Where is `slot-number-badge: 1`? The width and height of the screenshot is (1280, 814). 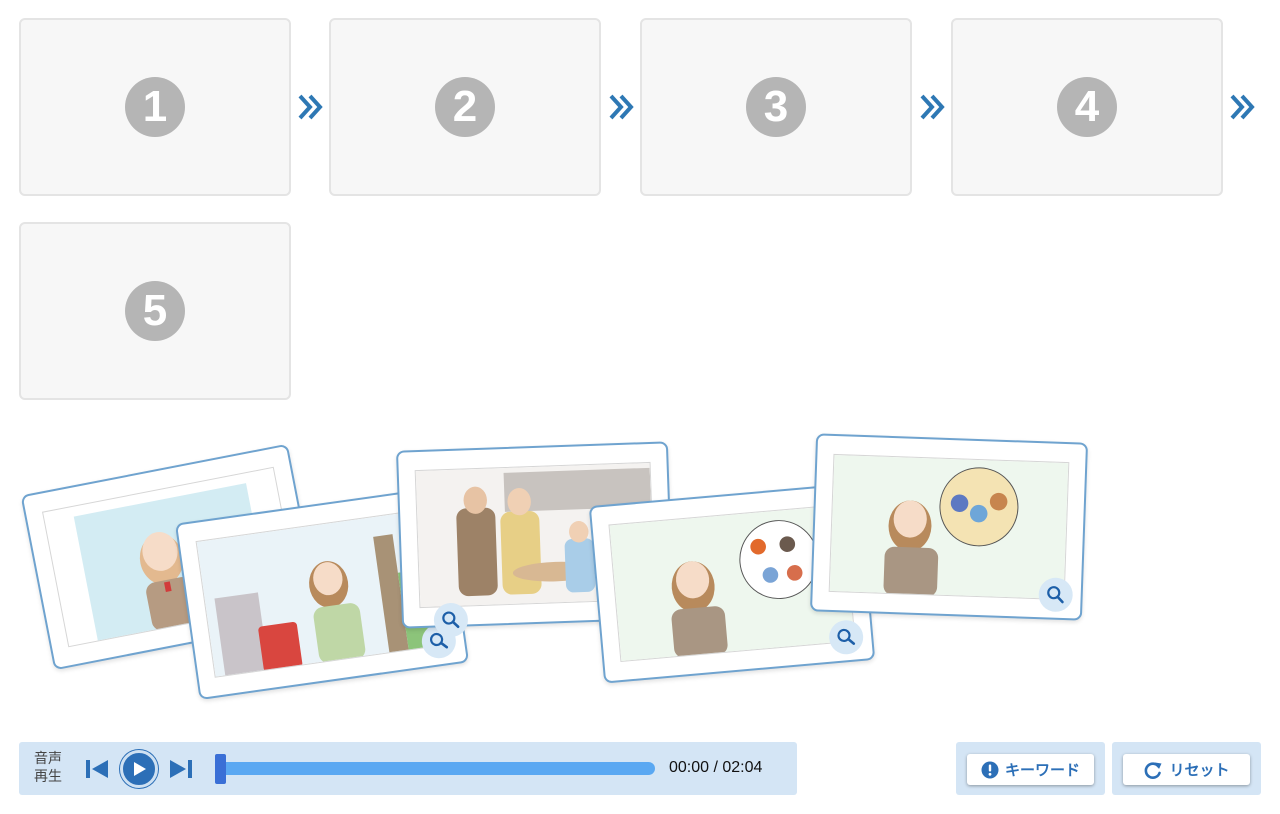
slot-number-badge: 1 is located at coordinates (155, 107).